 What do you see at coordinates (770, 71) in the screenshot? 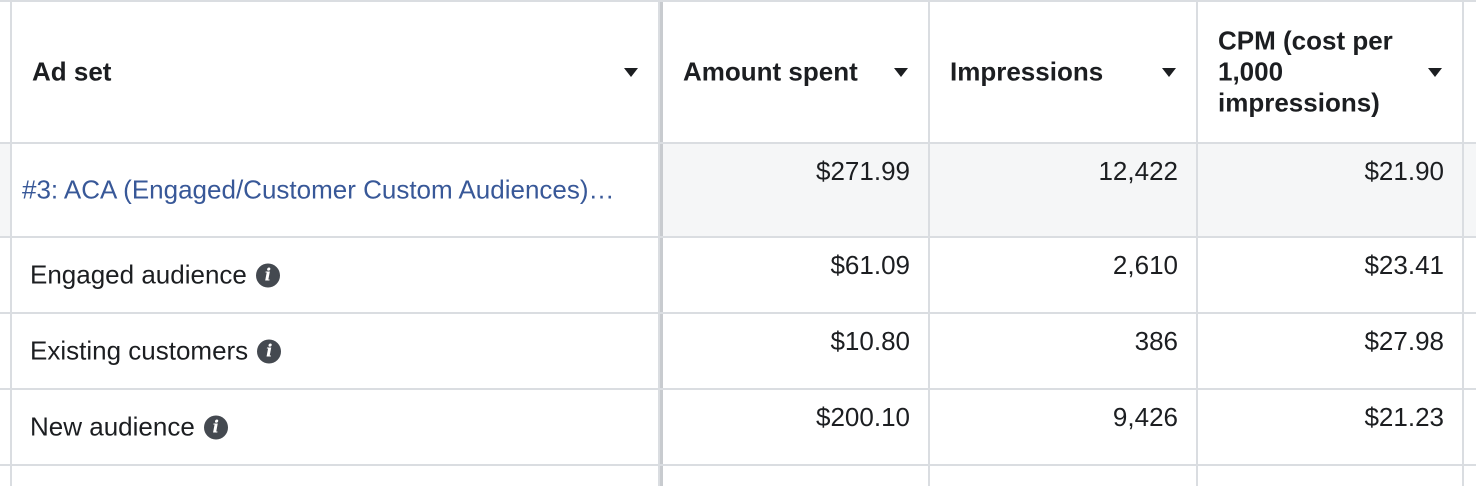
I see `column-header-label: Amount spent` at bounding box center [770, 71].